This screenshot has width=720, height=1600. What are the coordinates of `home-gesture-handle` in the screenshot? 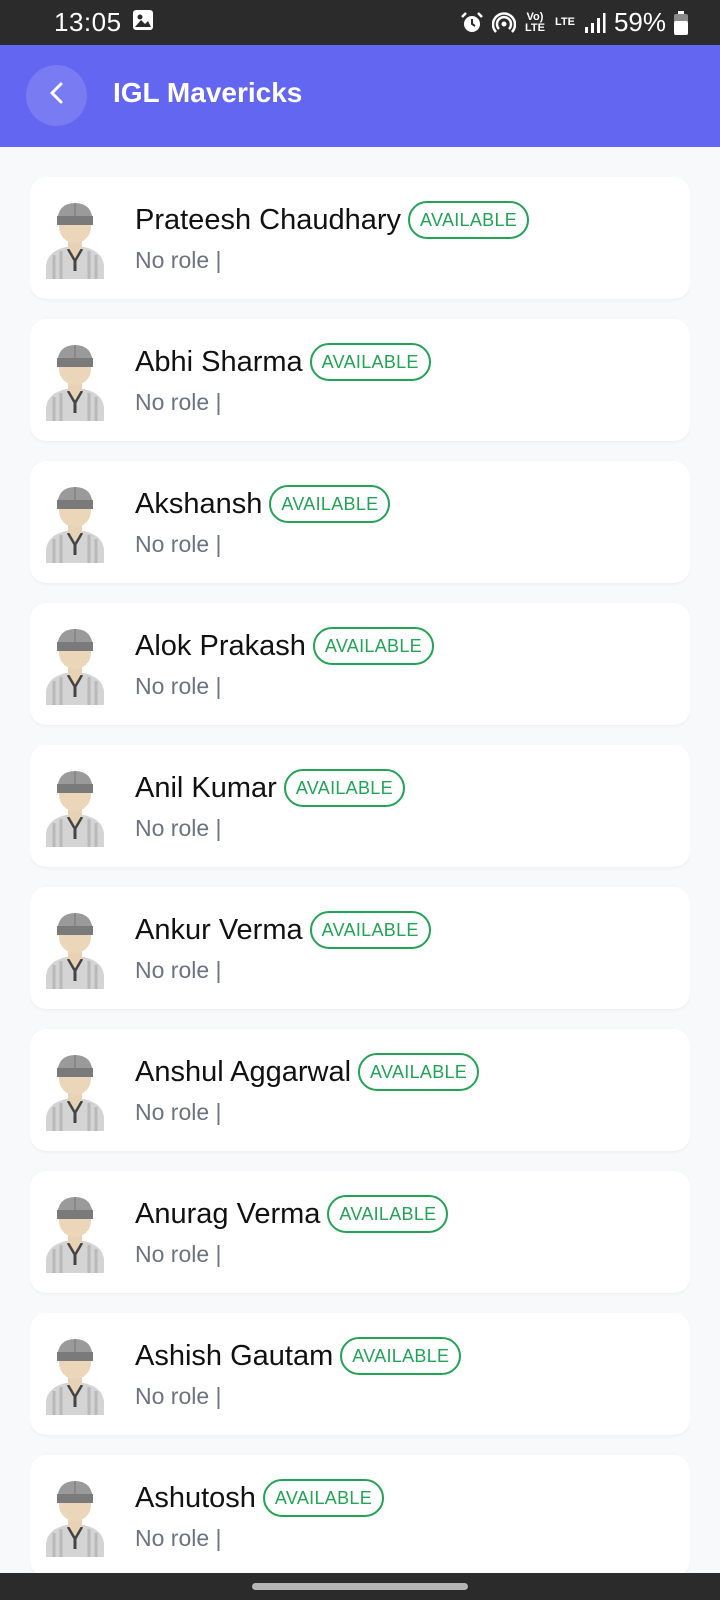 It's located at (360, 1586).